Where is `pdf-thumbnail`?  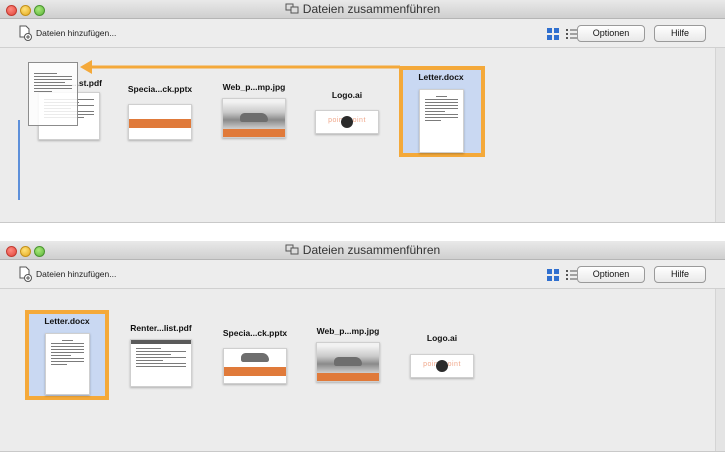 pdf-thumbnail is located at coordinates (161, 363).